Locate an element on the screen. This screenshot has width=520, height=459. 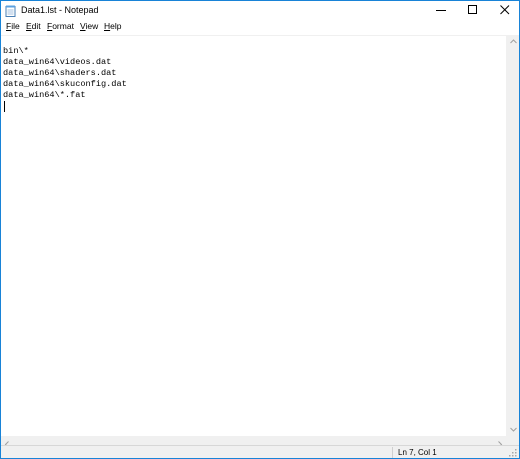
menu-help-label: elp is located at coordinates (116, 26).